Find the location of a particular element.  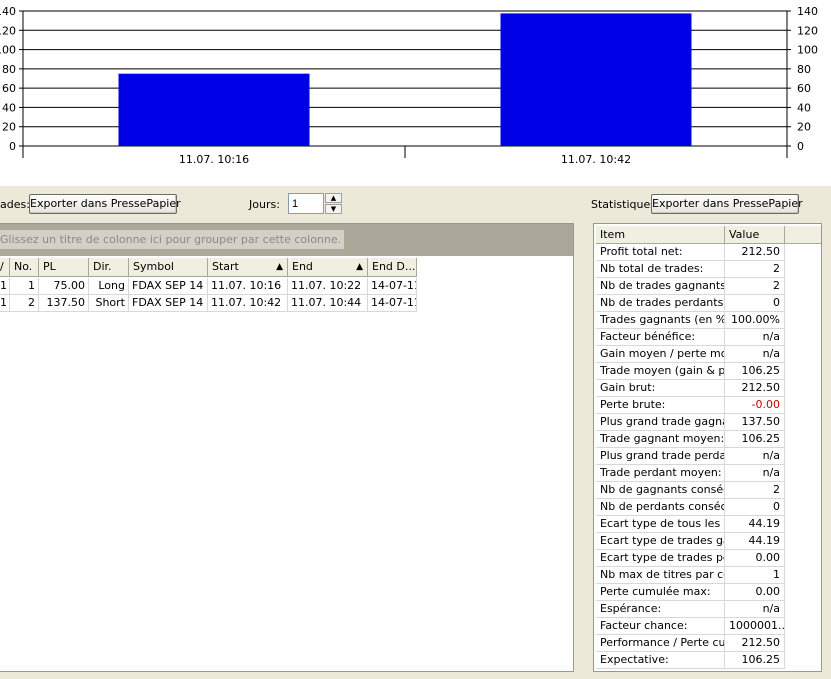

y-tick-label-right: 0 is located at coordinates (800, 146).